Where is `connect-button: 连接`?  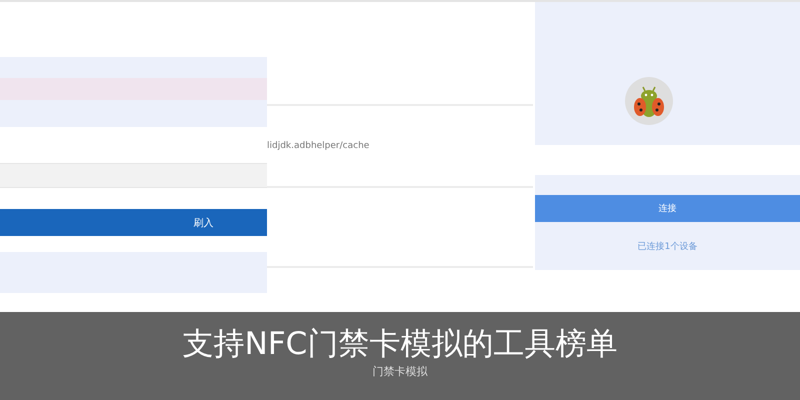 connect-button: 连接 is located at coordinates (667, 208).